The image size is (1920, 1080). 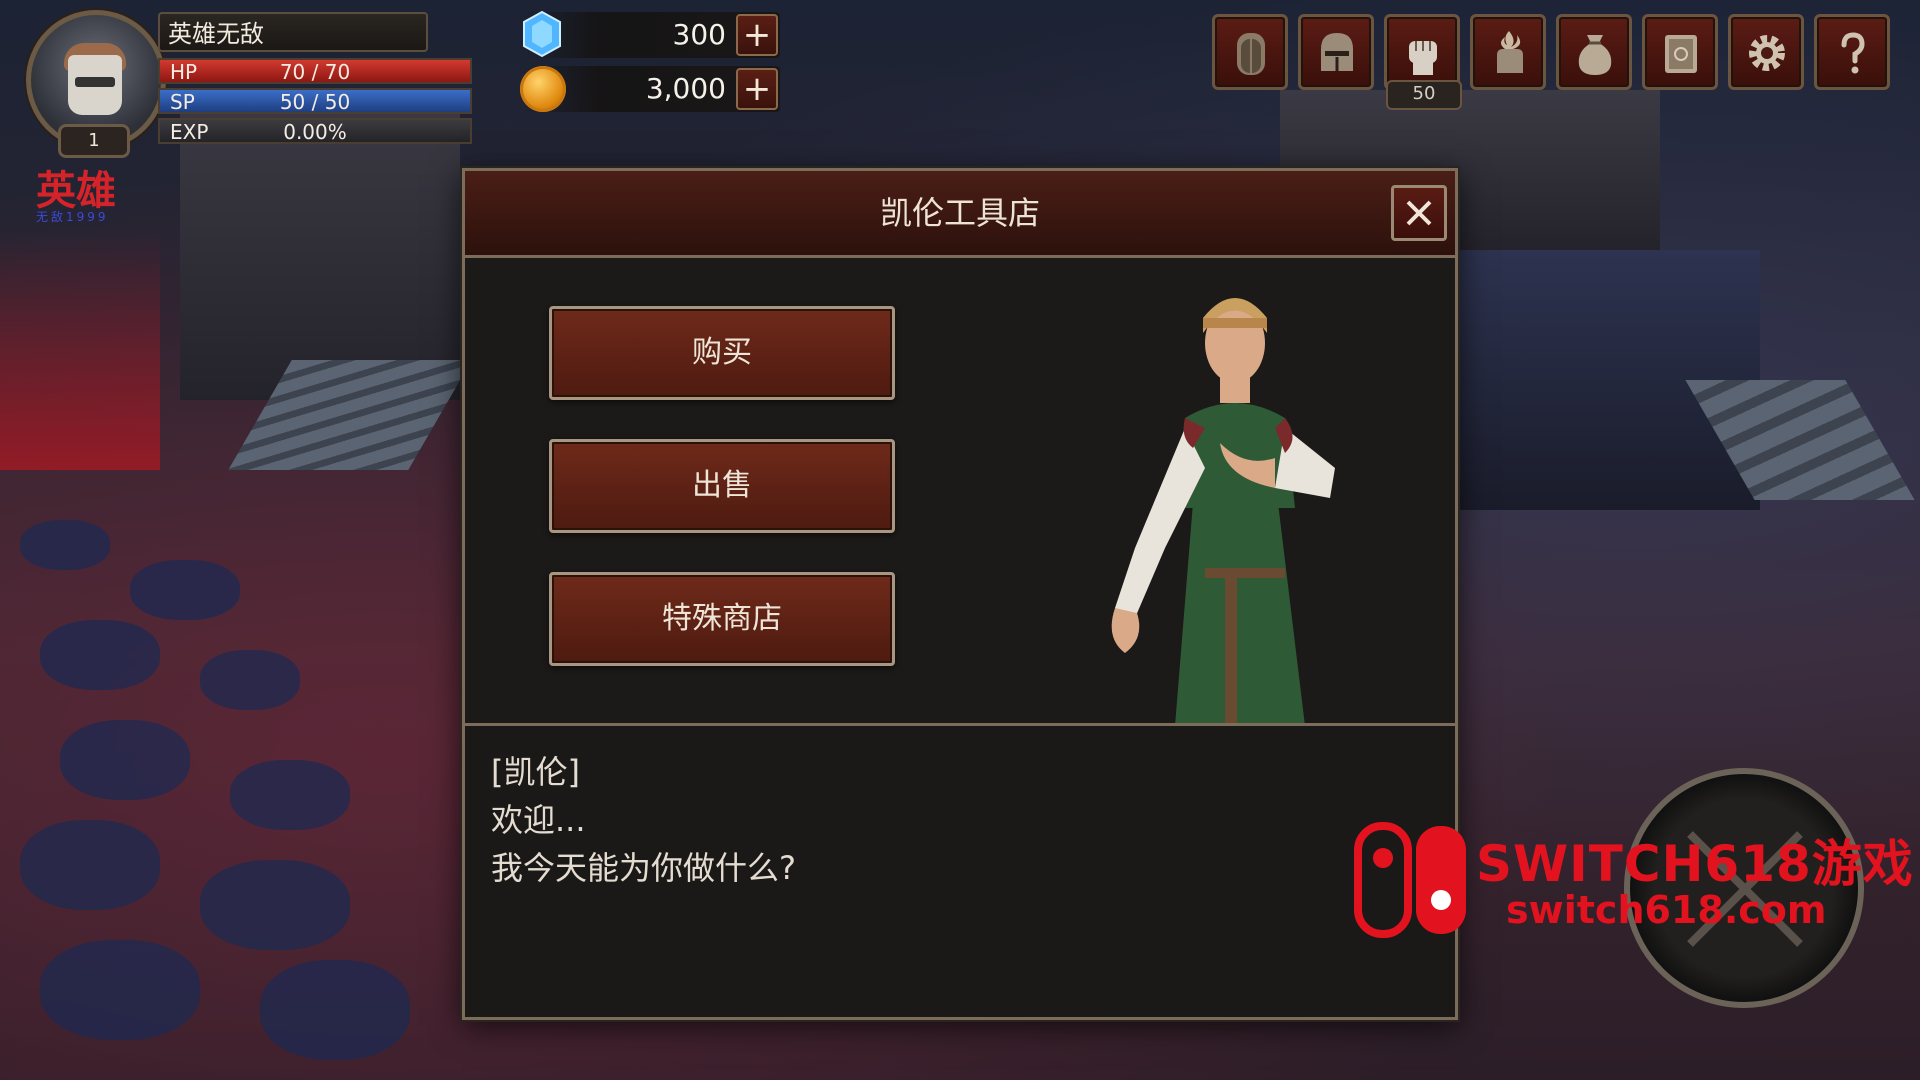 I want to click on dialog-header: 凯伦工具店, so click(x=960, y=214).